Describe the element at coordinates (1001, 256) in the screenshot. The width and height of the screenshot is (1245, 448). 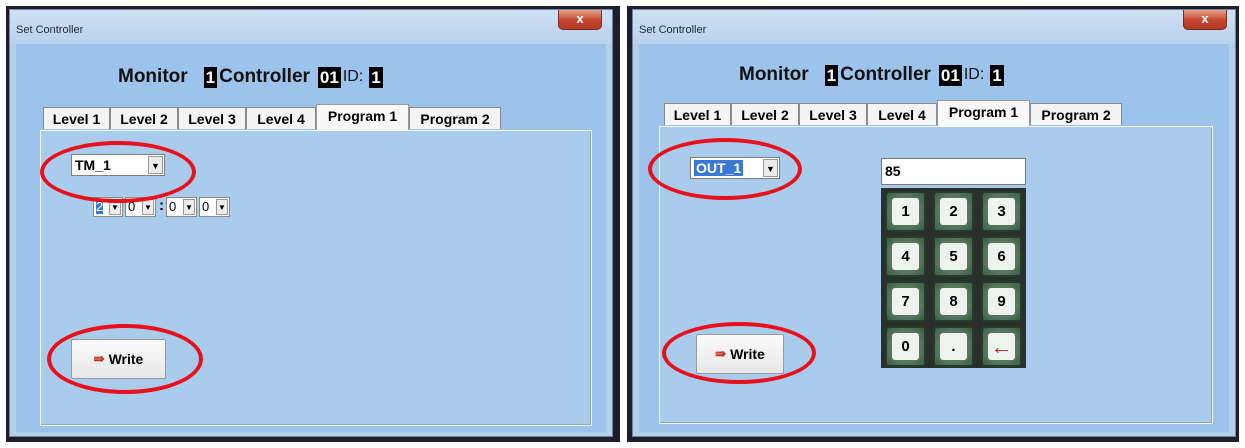
I see `key-6: 6` at that location.